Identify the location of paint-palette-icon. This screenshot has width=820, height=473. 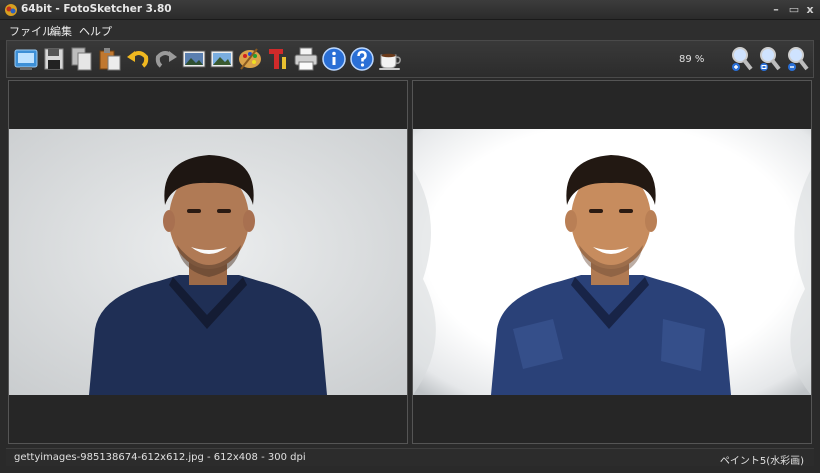
(250, 59).